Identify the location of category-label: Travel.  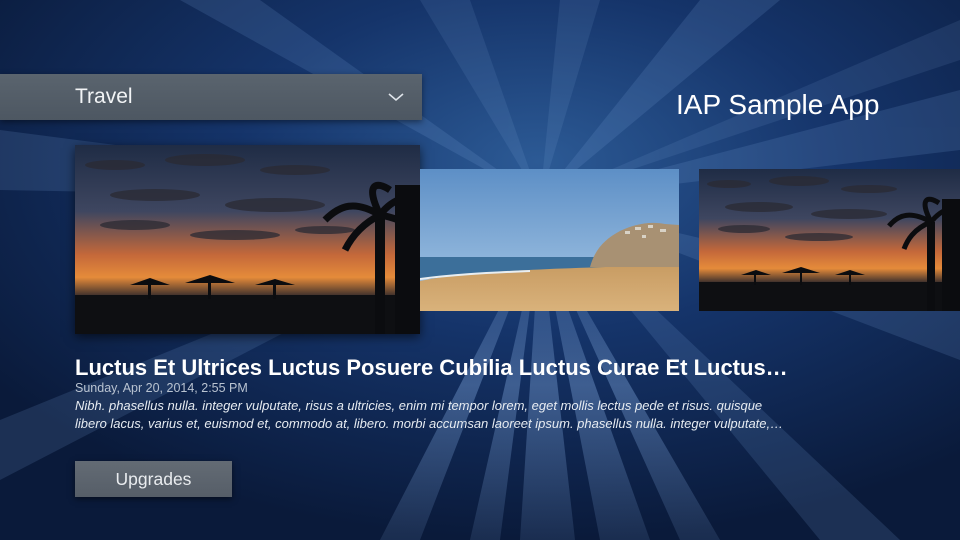
(104, 96).